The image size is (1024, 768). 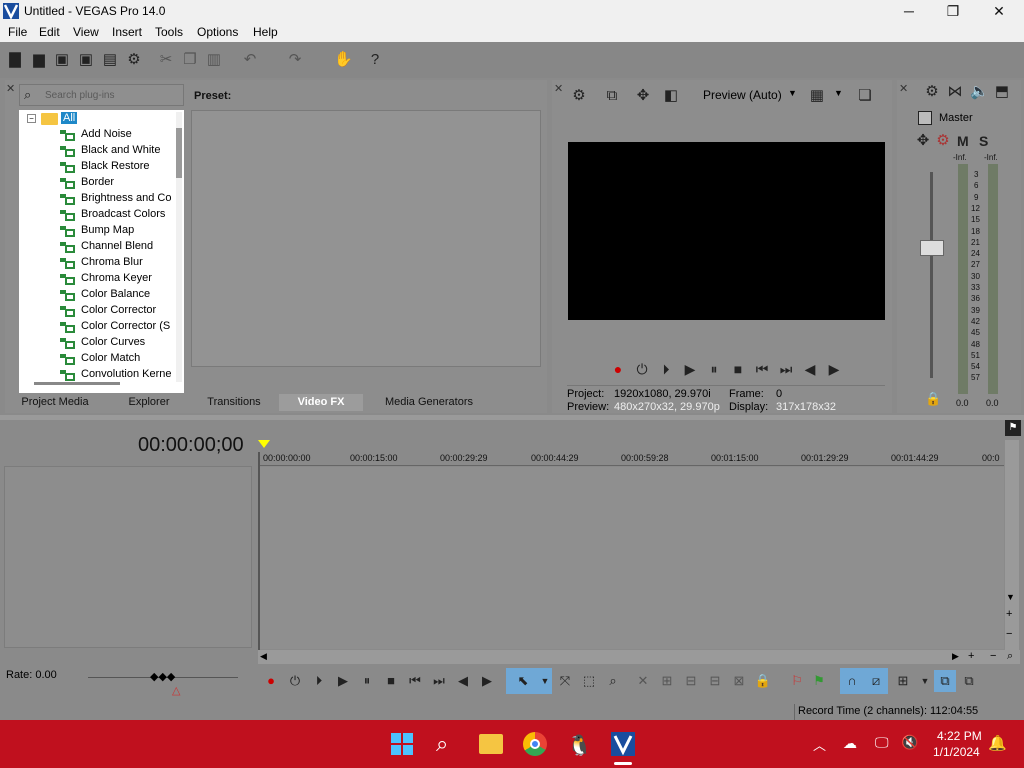 What do you see at coordinates (265, 32) in the screenshot?
I see `menu-help: Help` at bounding box center [265, 32].